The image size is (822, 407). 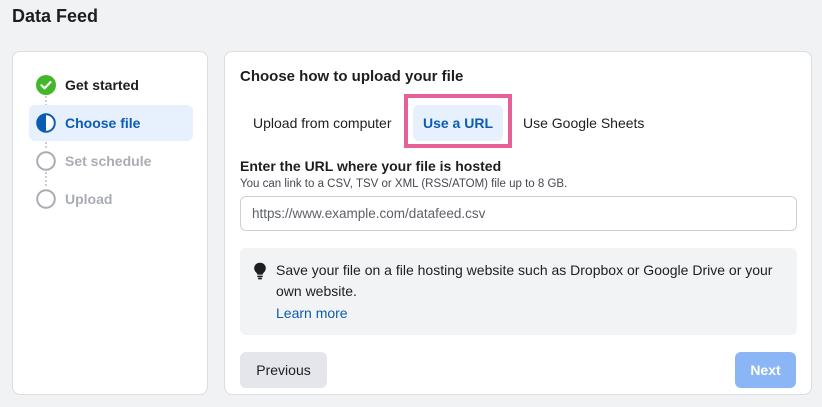 What do you see at coordinates (312, 313) in the screenshot?
I see `learn-more-link: Learn more` at bounding box center [312, 313].